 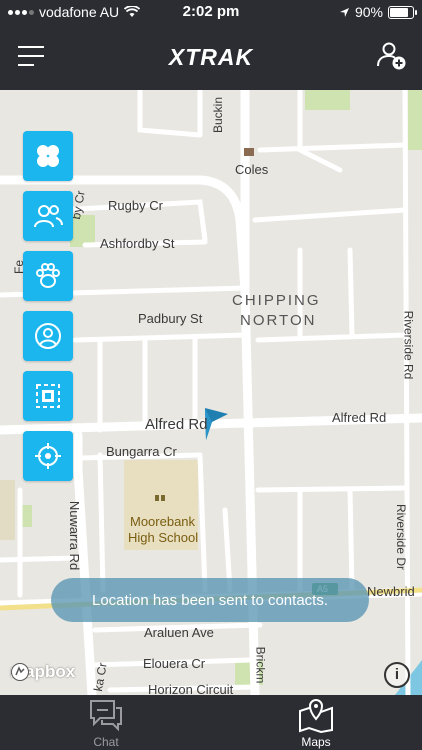 What do you see at coordinates (211, 12) in the screenshot?
I see `status-bar: vodafone AU 2:02 pm 90%` at bounding box center [211, 12].